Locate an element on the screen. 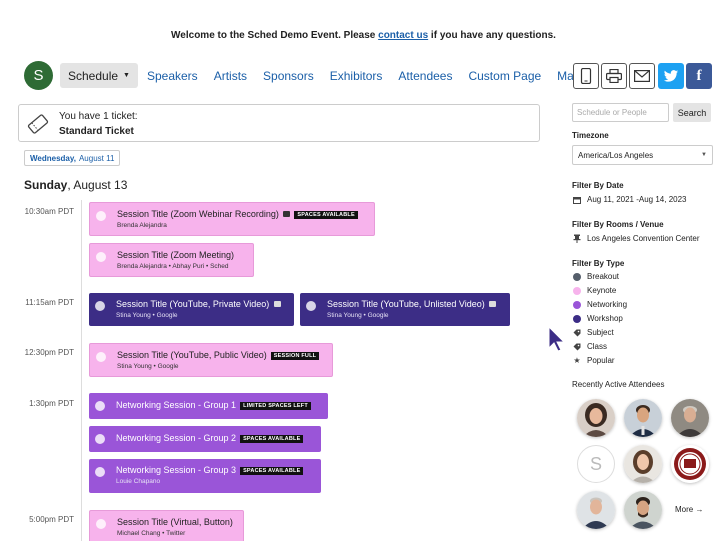 The image size is (727, 541). time-label: 10:30am PDT is located at coordinates (49, 211).